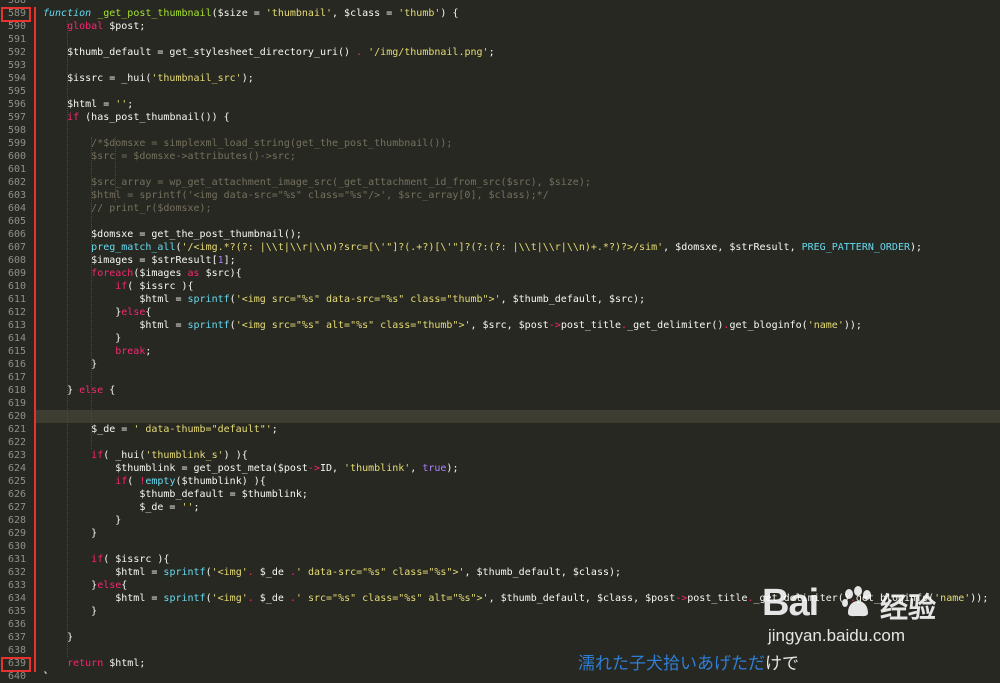  I want to click on code-line: $thumb_default = $thumblink;, so click(175, 494).